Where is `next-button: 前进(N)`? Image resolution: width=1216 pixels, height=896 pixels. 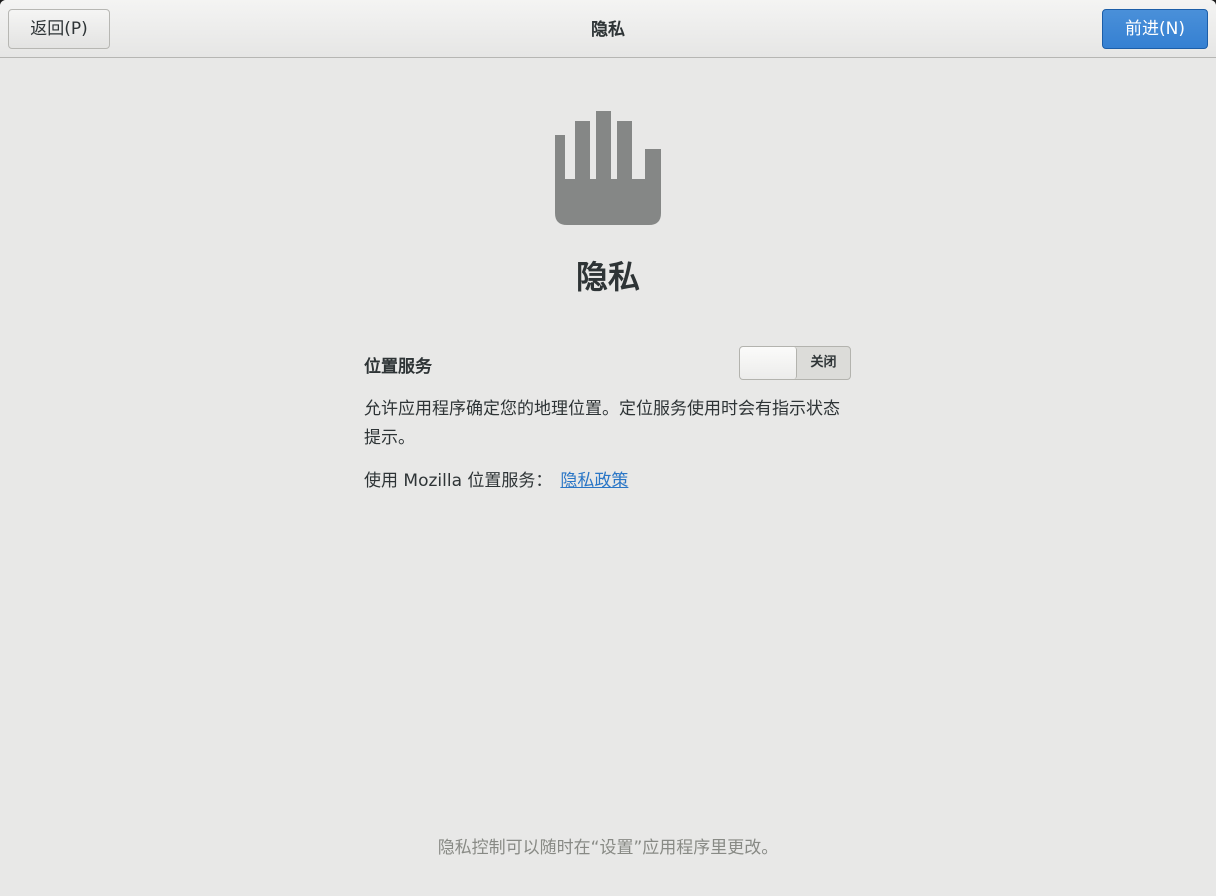 next-button: 前进(N) is located at coordinates (1155, 29).